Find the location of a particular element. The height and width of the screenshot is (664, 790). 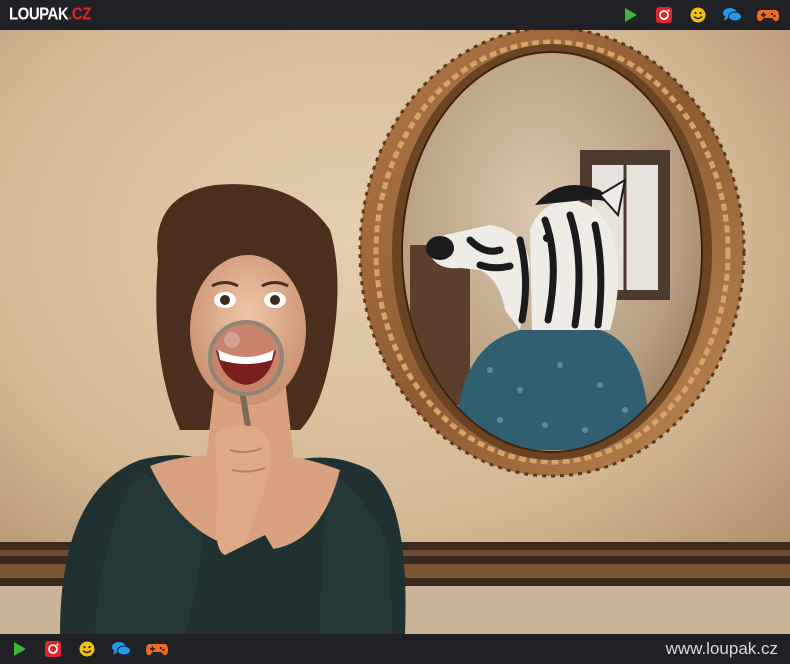

top-icon-row is located at coordinates (700, 15).